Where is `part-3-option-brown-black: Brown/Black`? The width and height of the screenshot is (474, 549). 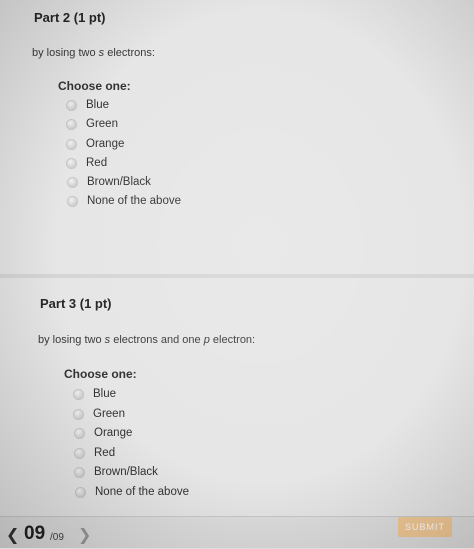 part-3-option-brown-black: Brown/Black is located at coordinates (116, 472).